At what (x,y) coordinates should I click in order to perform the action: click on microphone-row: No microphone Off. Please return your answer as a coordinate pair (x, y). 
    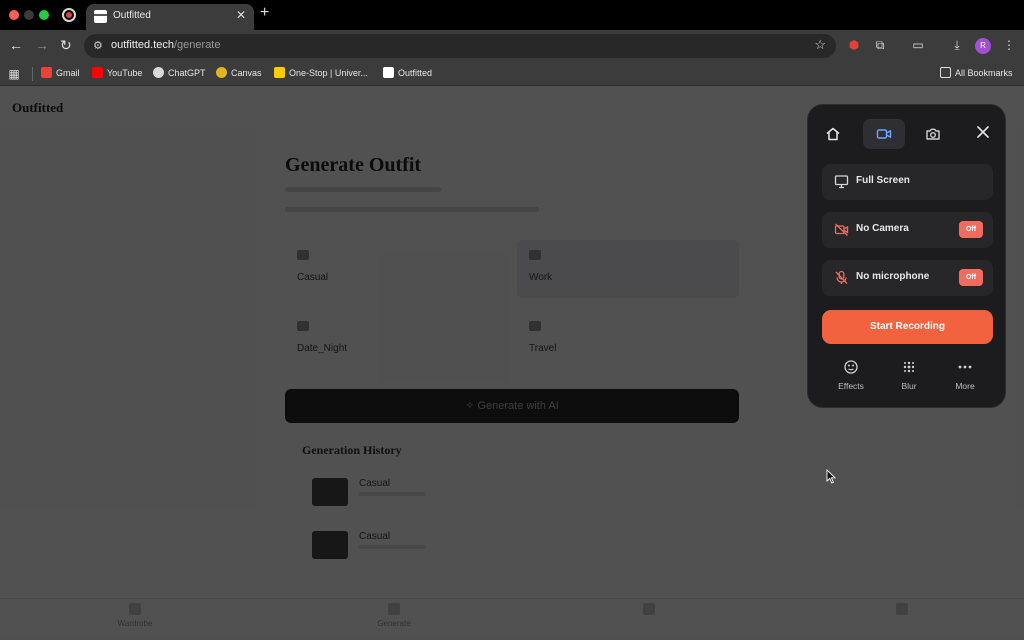
    Looking at the image, I should click on (907, 278).